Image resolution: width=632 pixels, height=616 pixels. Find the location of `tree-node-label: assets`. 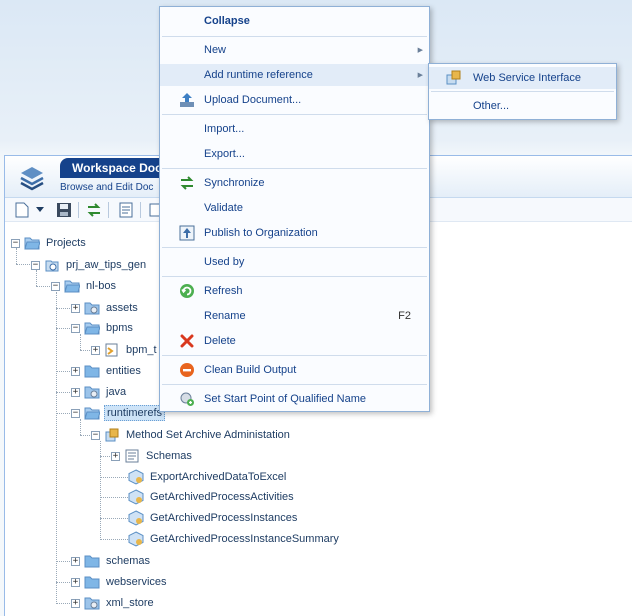

tree-node-label: assets is located at coordinates (122, 308).